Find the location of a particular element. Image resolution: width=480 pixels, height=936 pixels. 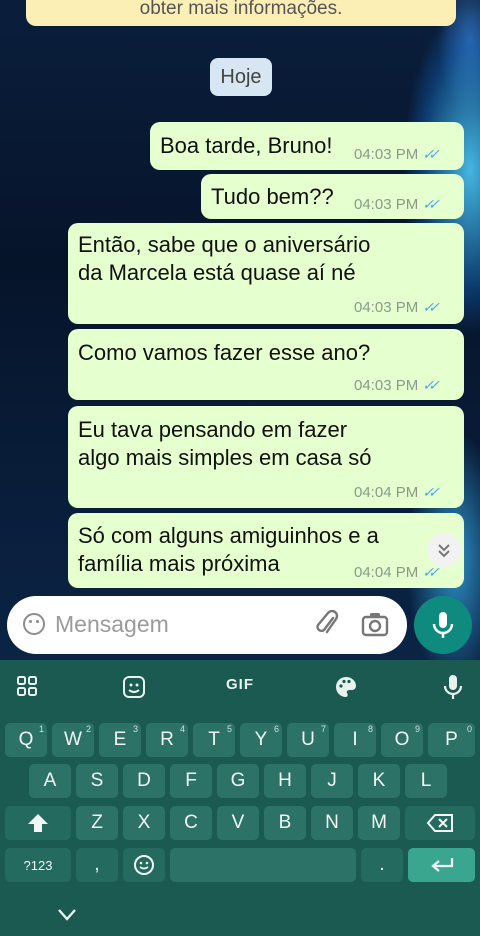

key-label: H is located at coordinates (285, 780).